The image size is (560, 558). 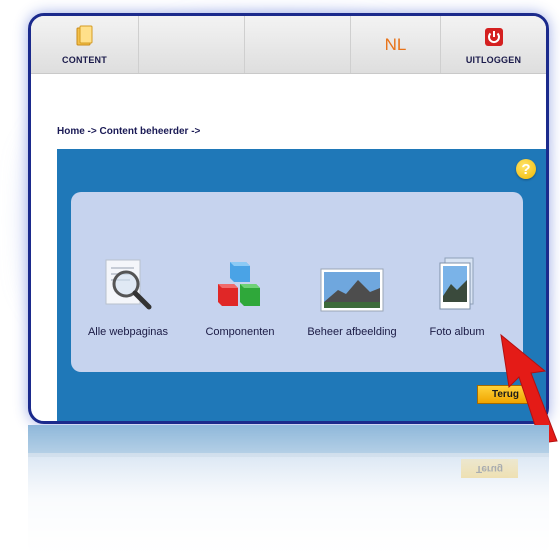 I want to click on module-all-webpages: Alle webpaginas, so click(x=128, y=295).